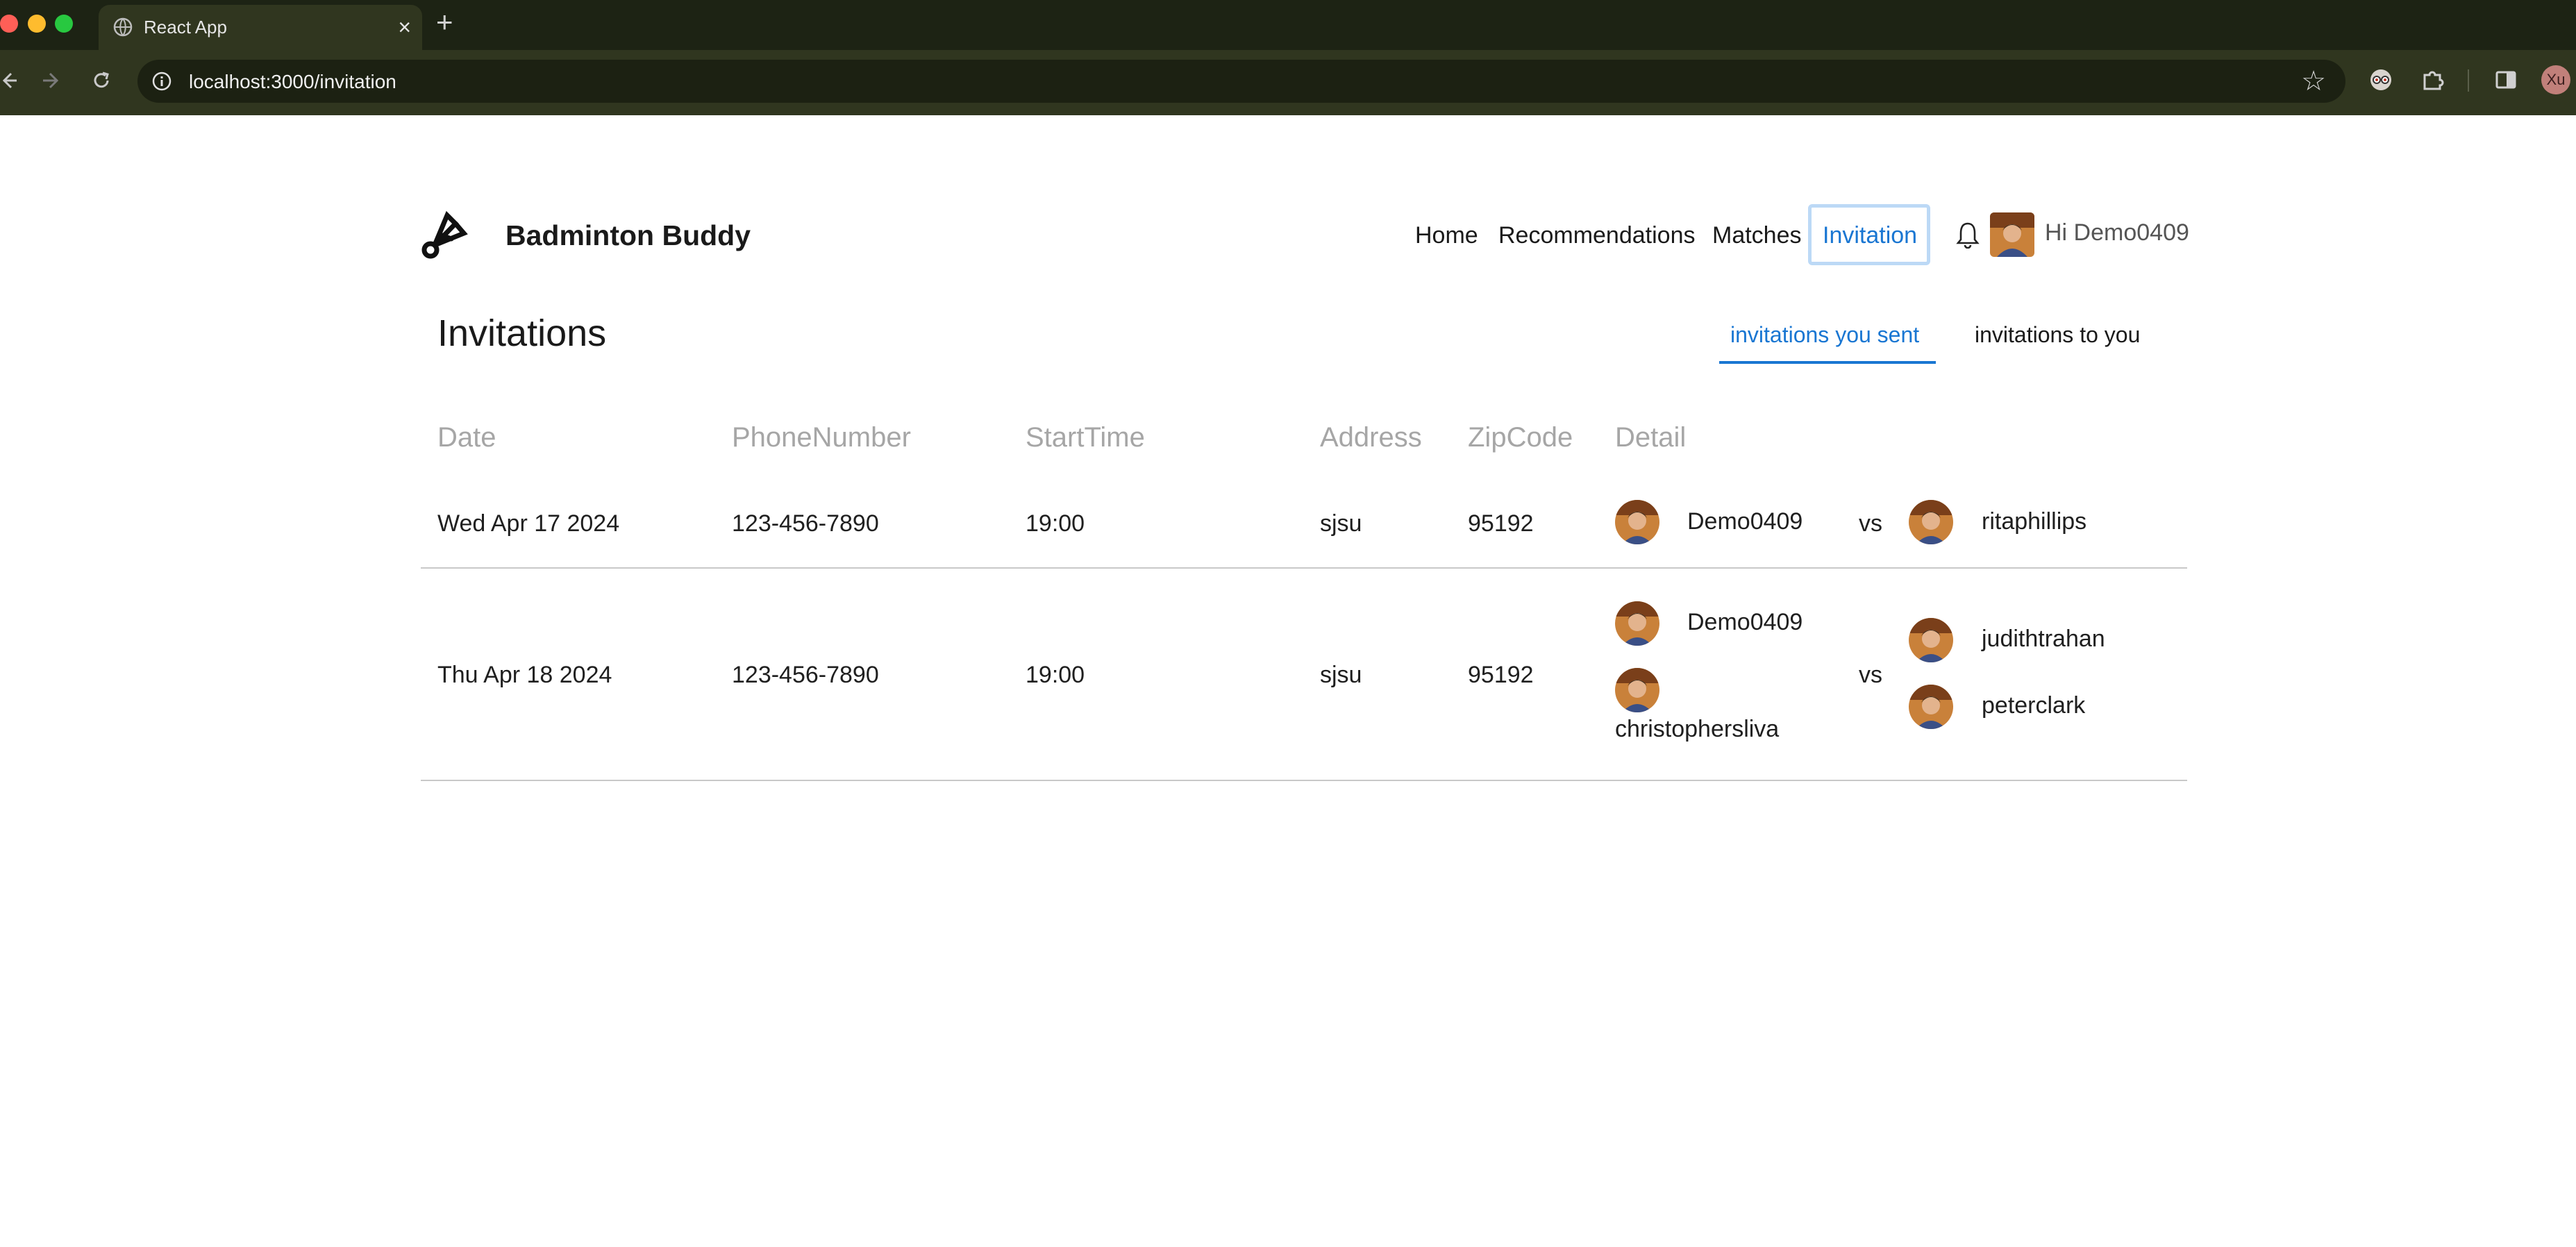  I want to click on tab-invitations-to-you: invitations to you, so click(2057, 334).